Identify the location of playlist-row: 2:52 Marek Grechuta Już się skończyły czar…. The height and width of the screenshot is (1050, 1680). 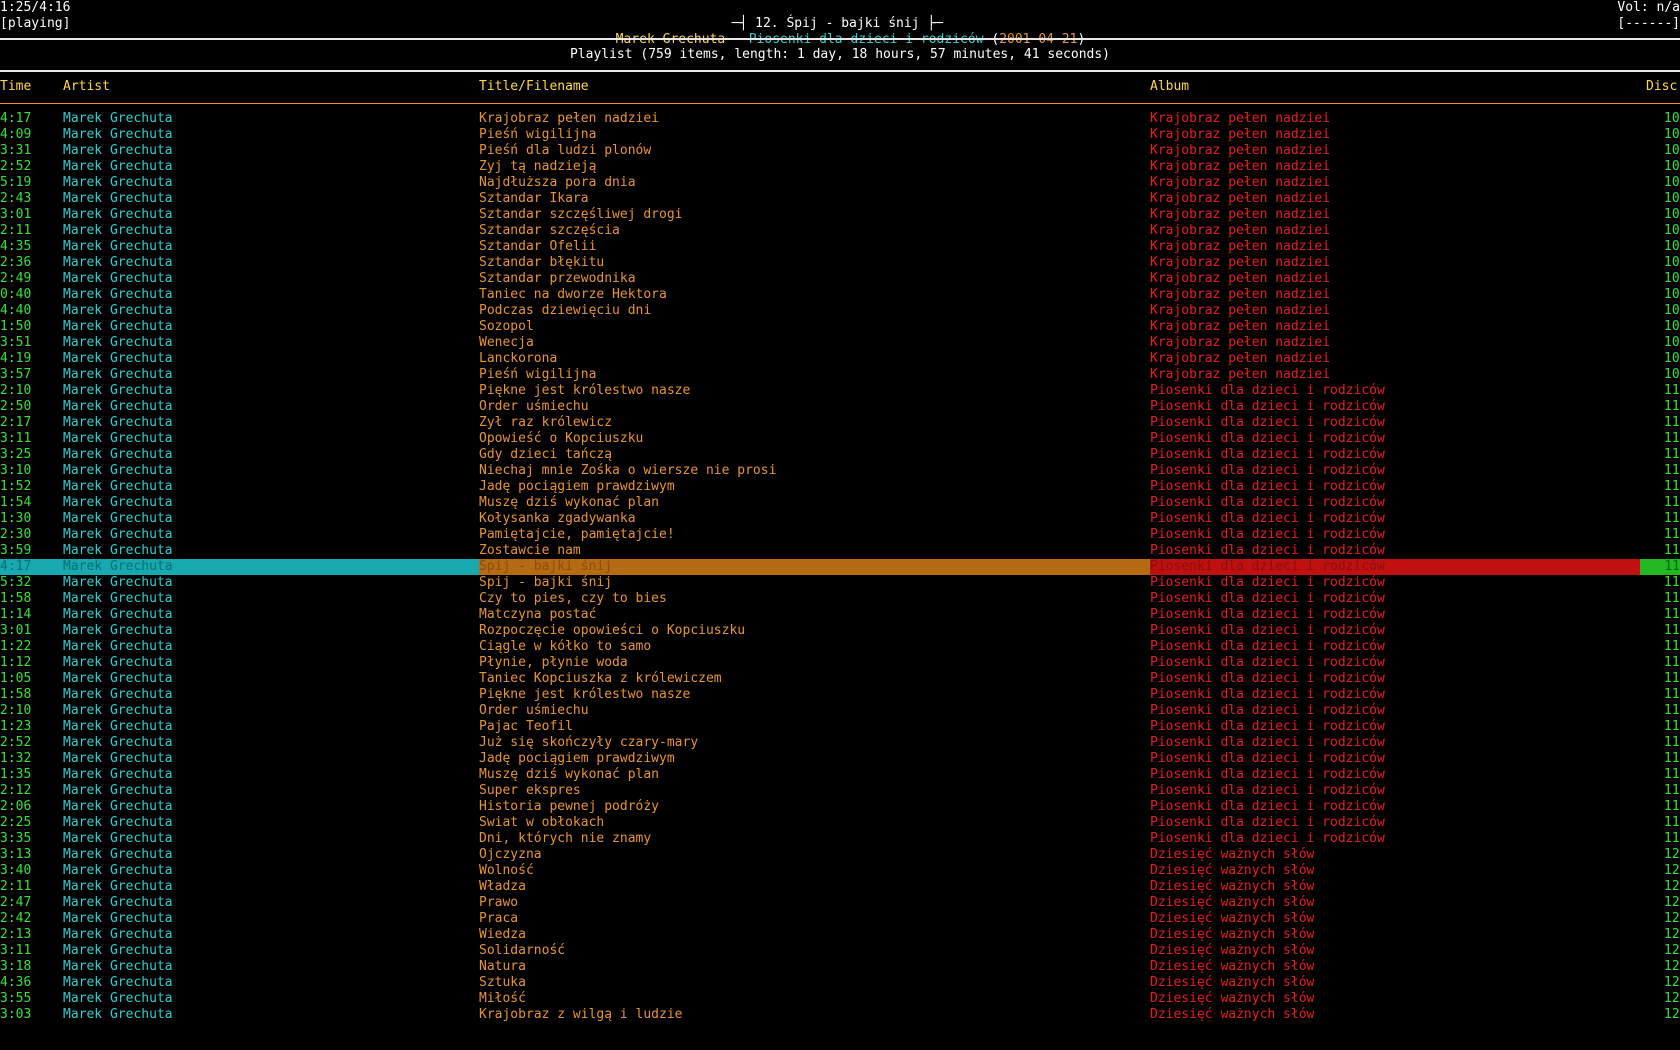
(840, 743).